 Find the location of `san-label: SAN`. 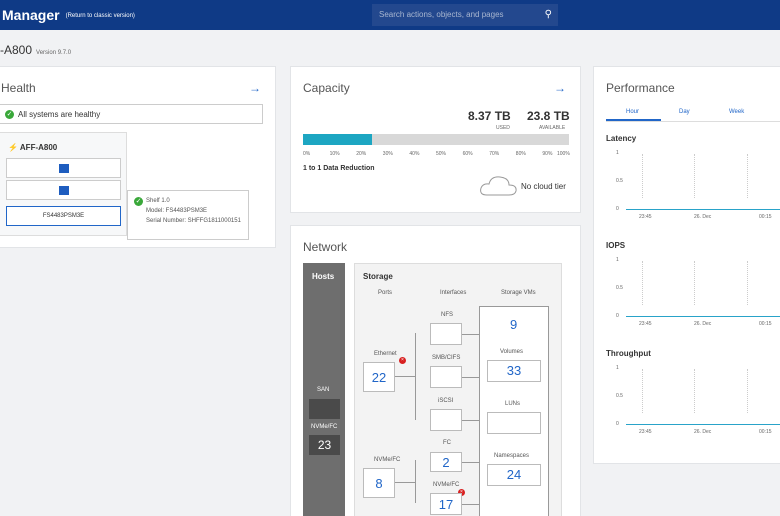

san-label: SAN is located at coordinates (323, 390).